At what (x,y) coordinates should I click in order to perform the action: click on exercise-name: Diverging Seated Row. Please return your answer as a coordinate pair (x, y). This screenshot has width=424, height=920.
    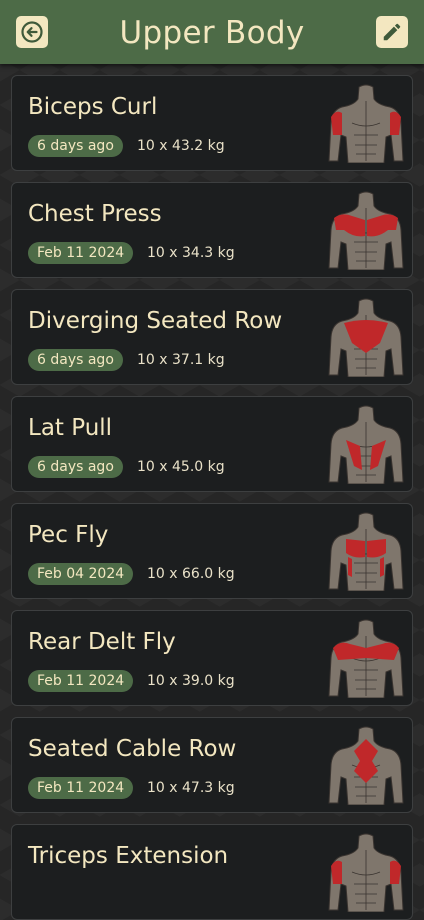
    Looking at the image, I should click on (155, 321).